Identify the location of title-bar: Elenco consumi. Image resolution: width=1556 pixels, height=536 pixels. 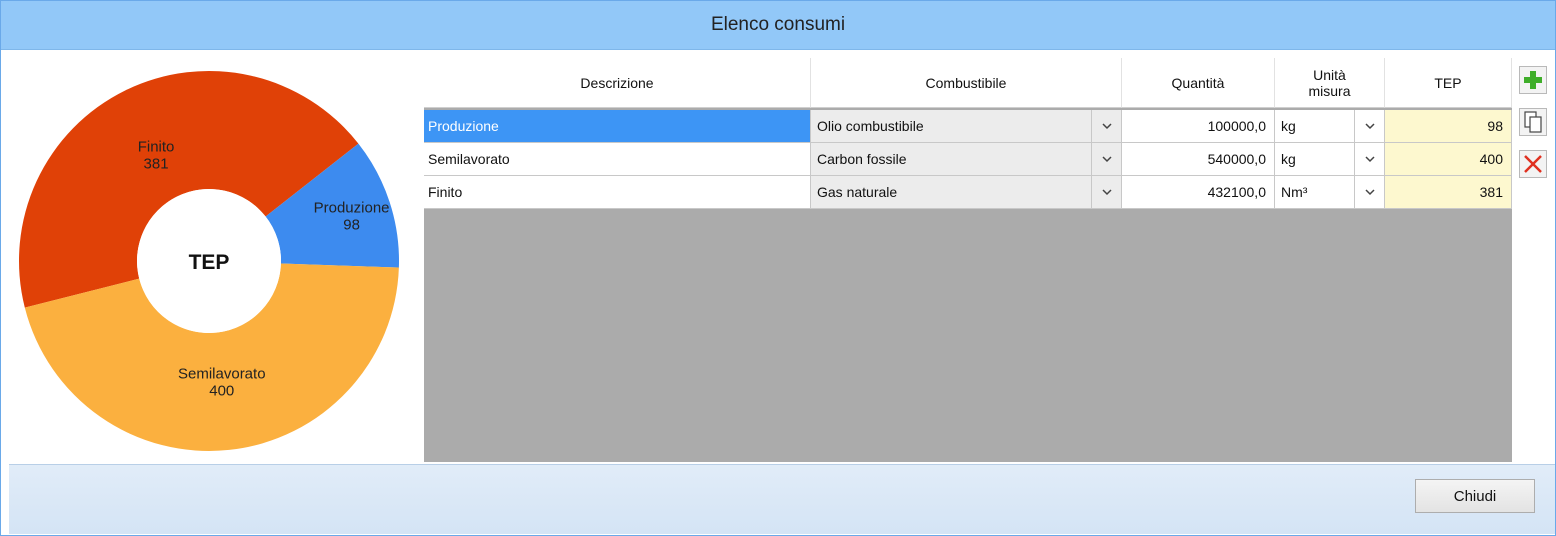
(778, 25).